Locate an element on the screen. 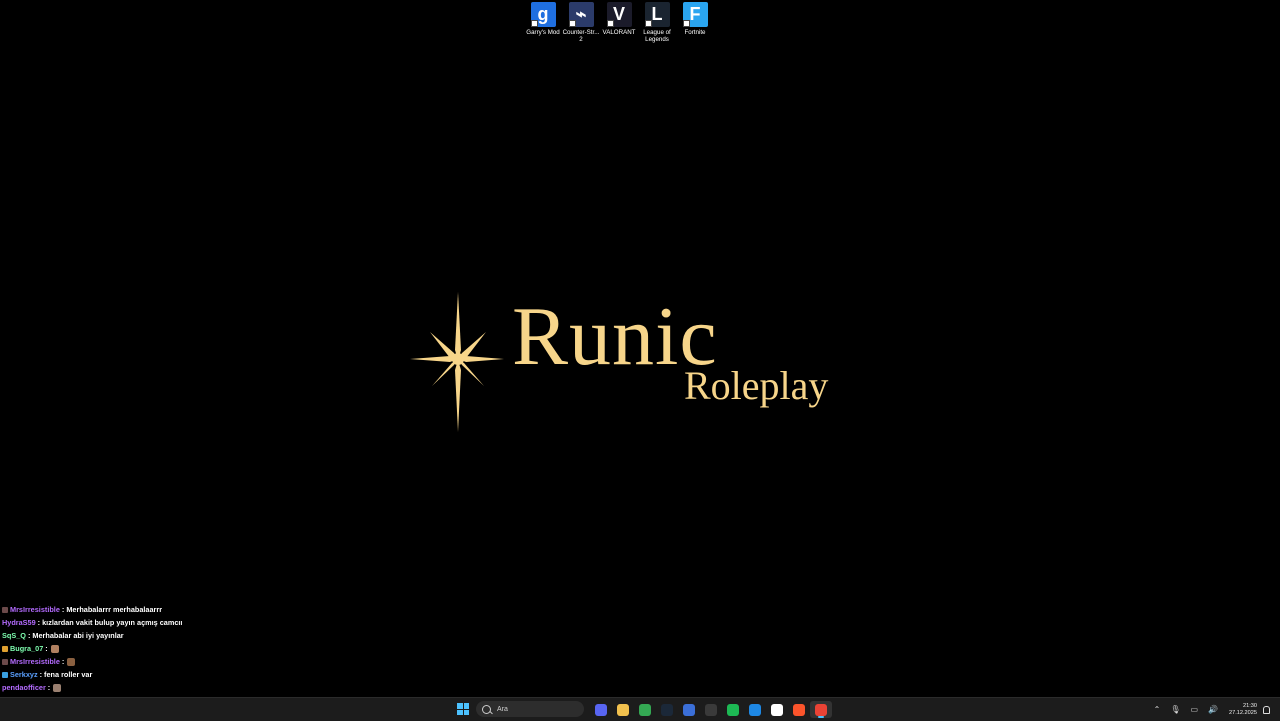 The height and width of the screenshot is (721, 1280). icon-glyph: V is located at coordinates (618, 14).